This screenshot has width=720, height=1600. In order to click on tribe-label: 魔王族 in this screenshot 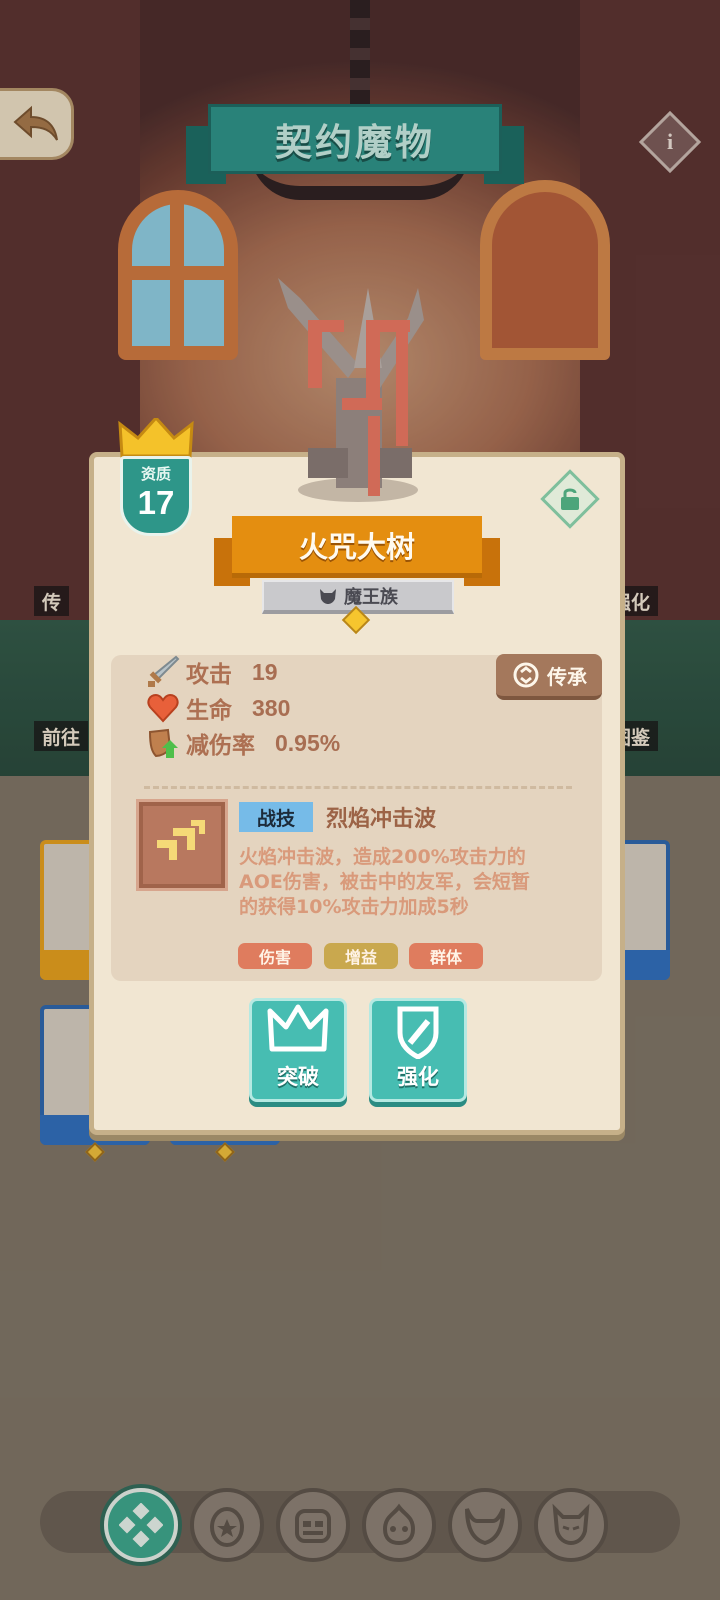, I will do `click(371, 597)`.